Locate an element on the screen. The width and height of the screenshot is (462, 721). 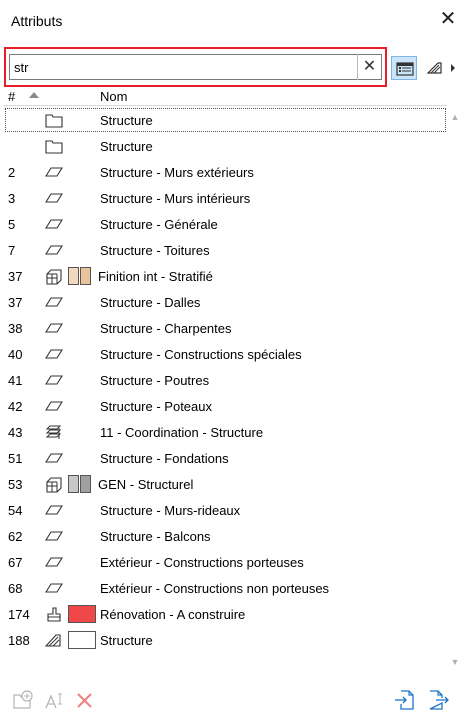
item-name: Structure - Poteaux is located at coordinates (156, 406).